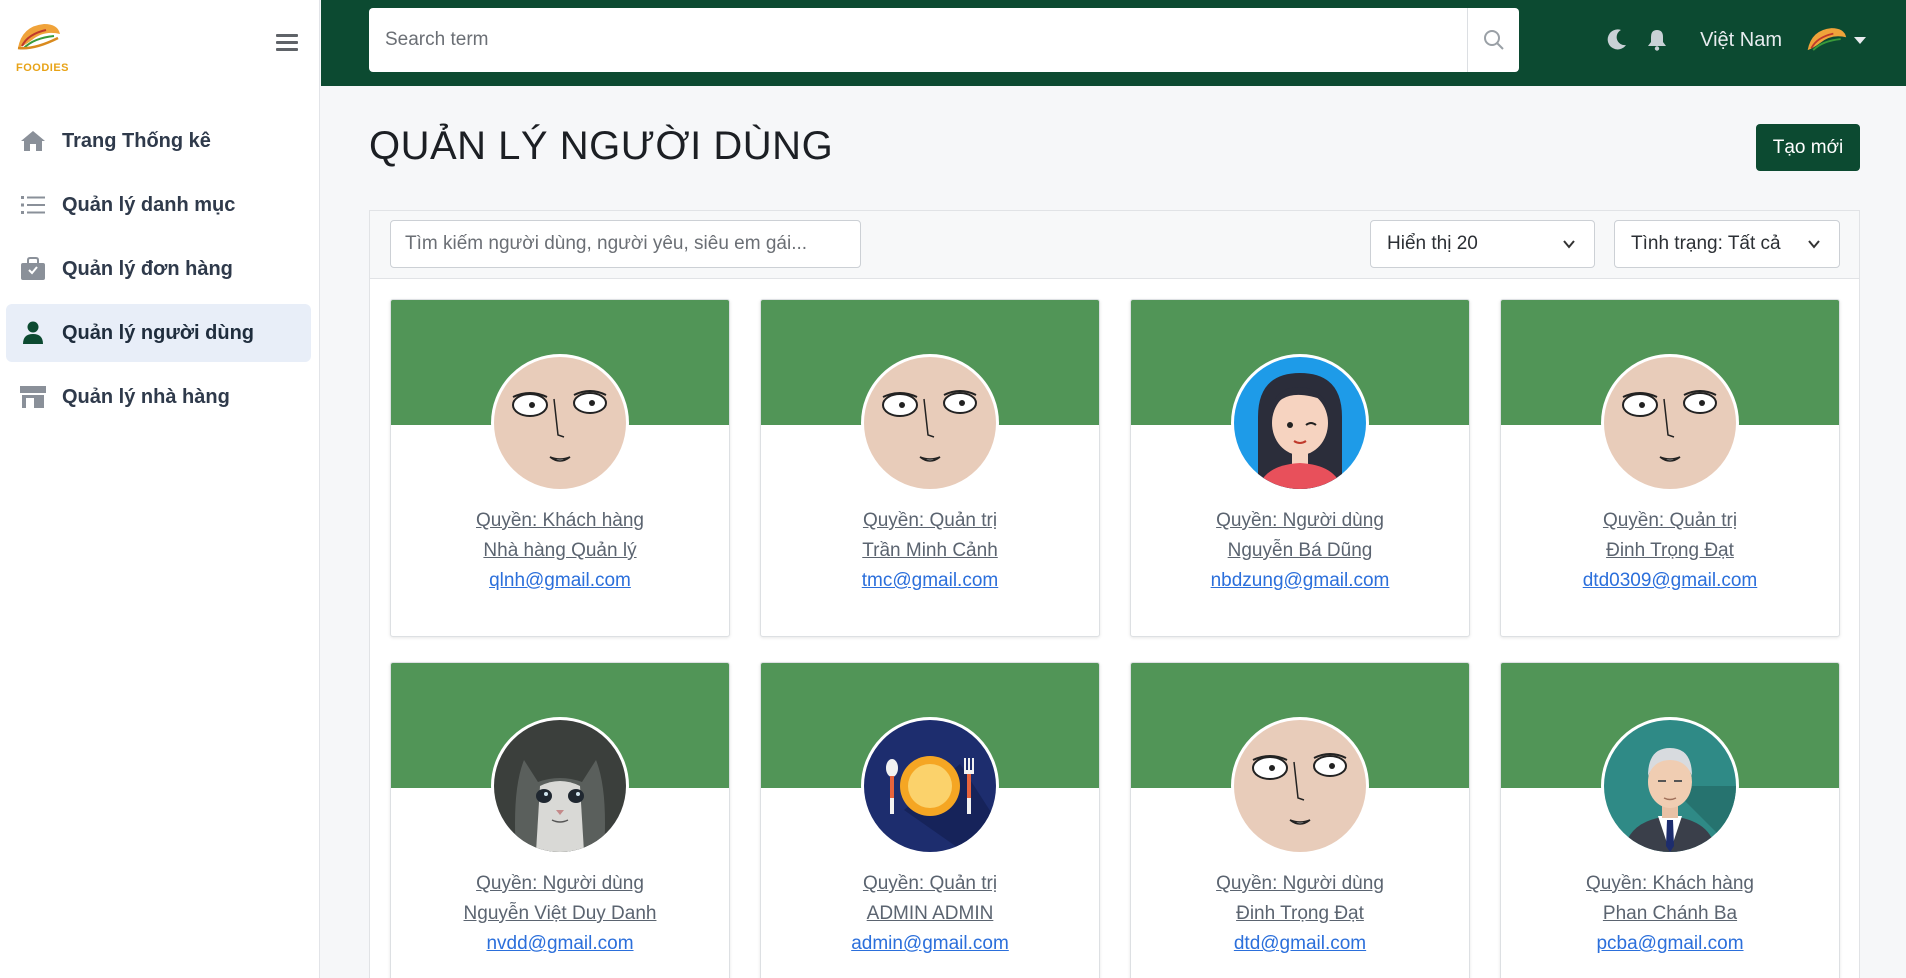 Image resolution: width=1906 pixels, height=978 pixels. What do you see at coordinates (1482, 244) in the screenshot?
I see `page-size-select: Hiển thị 20` at bounding box center [1482, 244].